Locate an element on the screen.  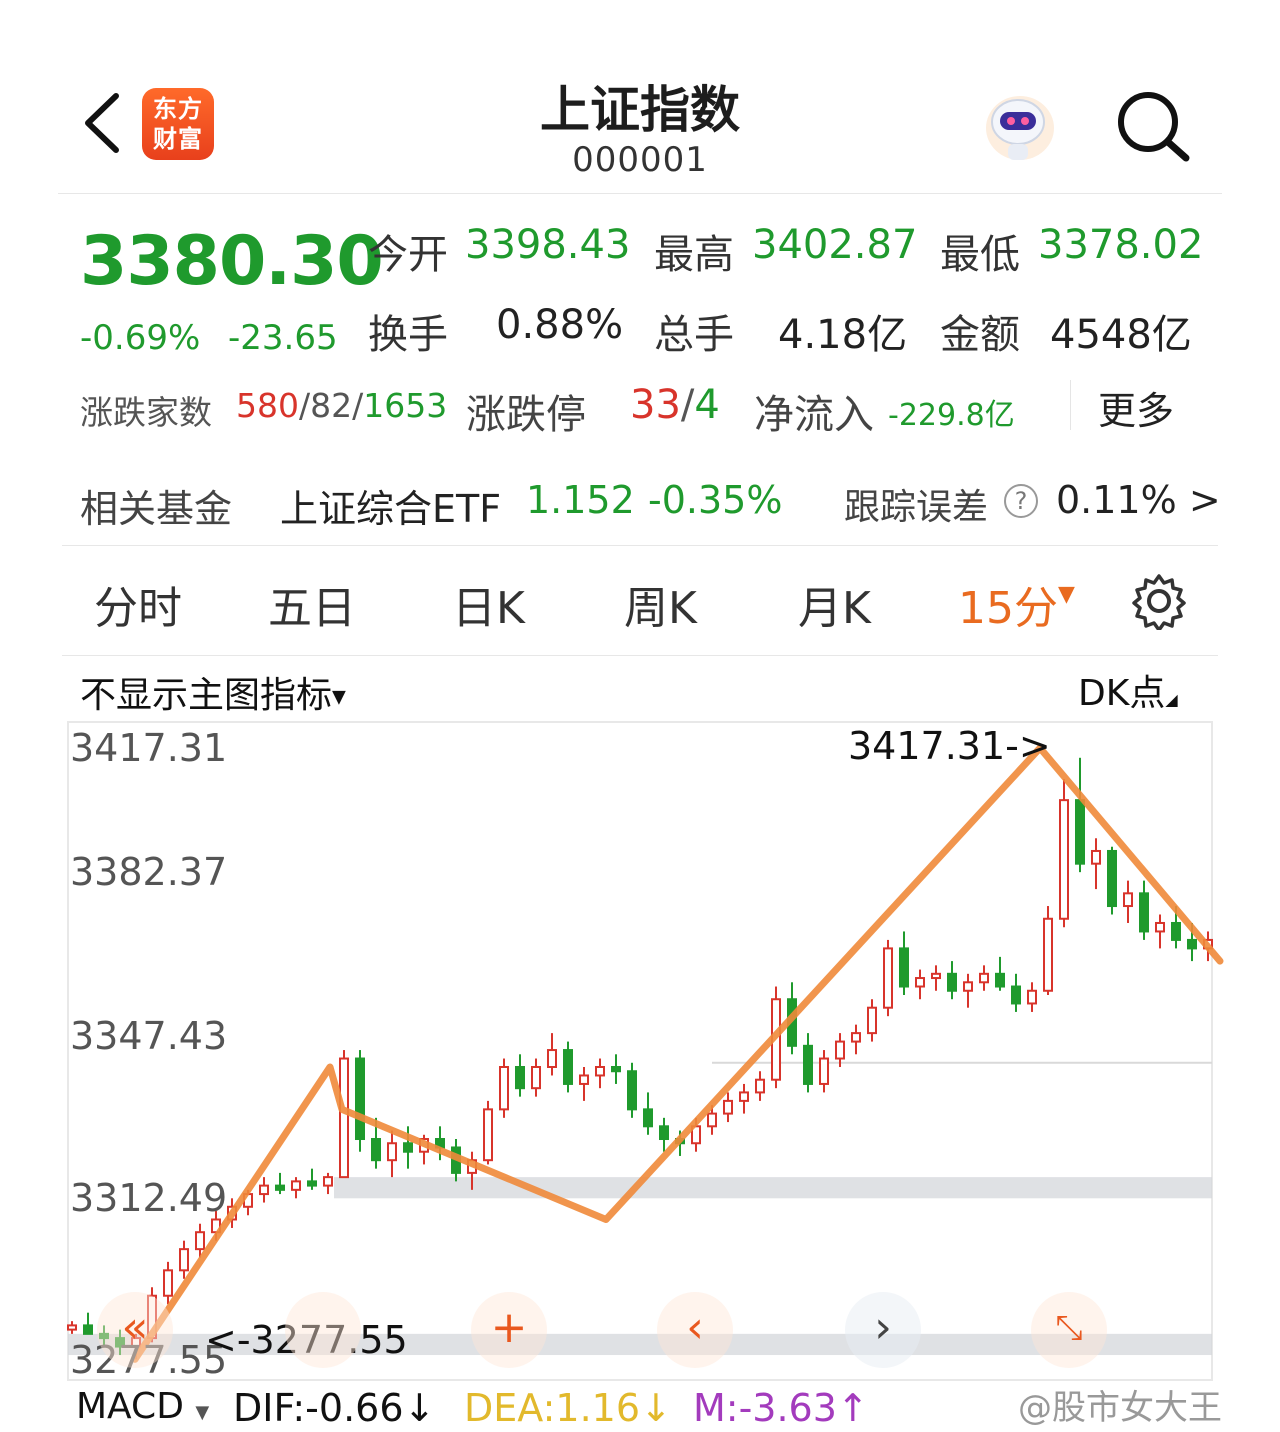
next-icon: › is located at coordinates (883, 1327).